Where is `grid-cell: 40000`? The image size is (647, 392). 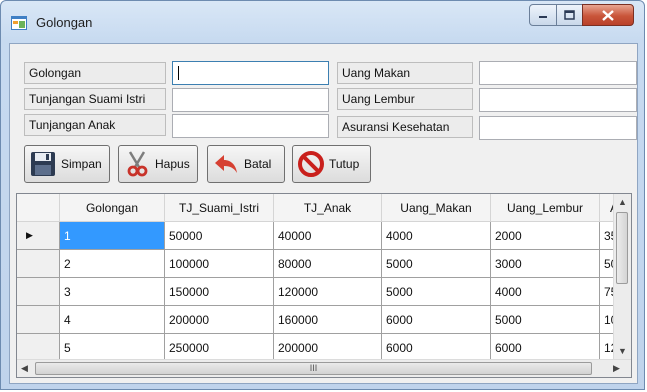 grid-cell: 40000 is located at coordinates (328, 236).